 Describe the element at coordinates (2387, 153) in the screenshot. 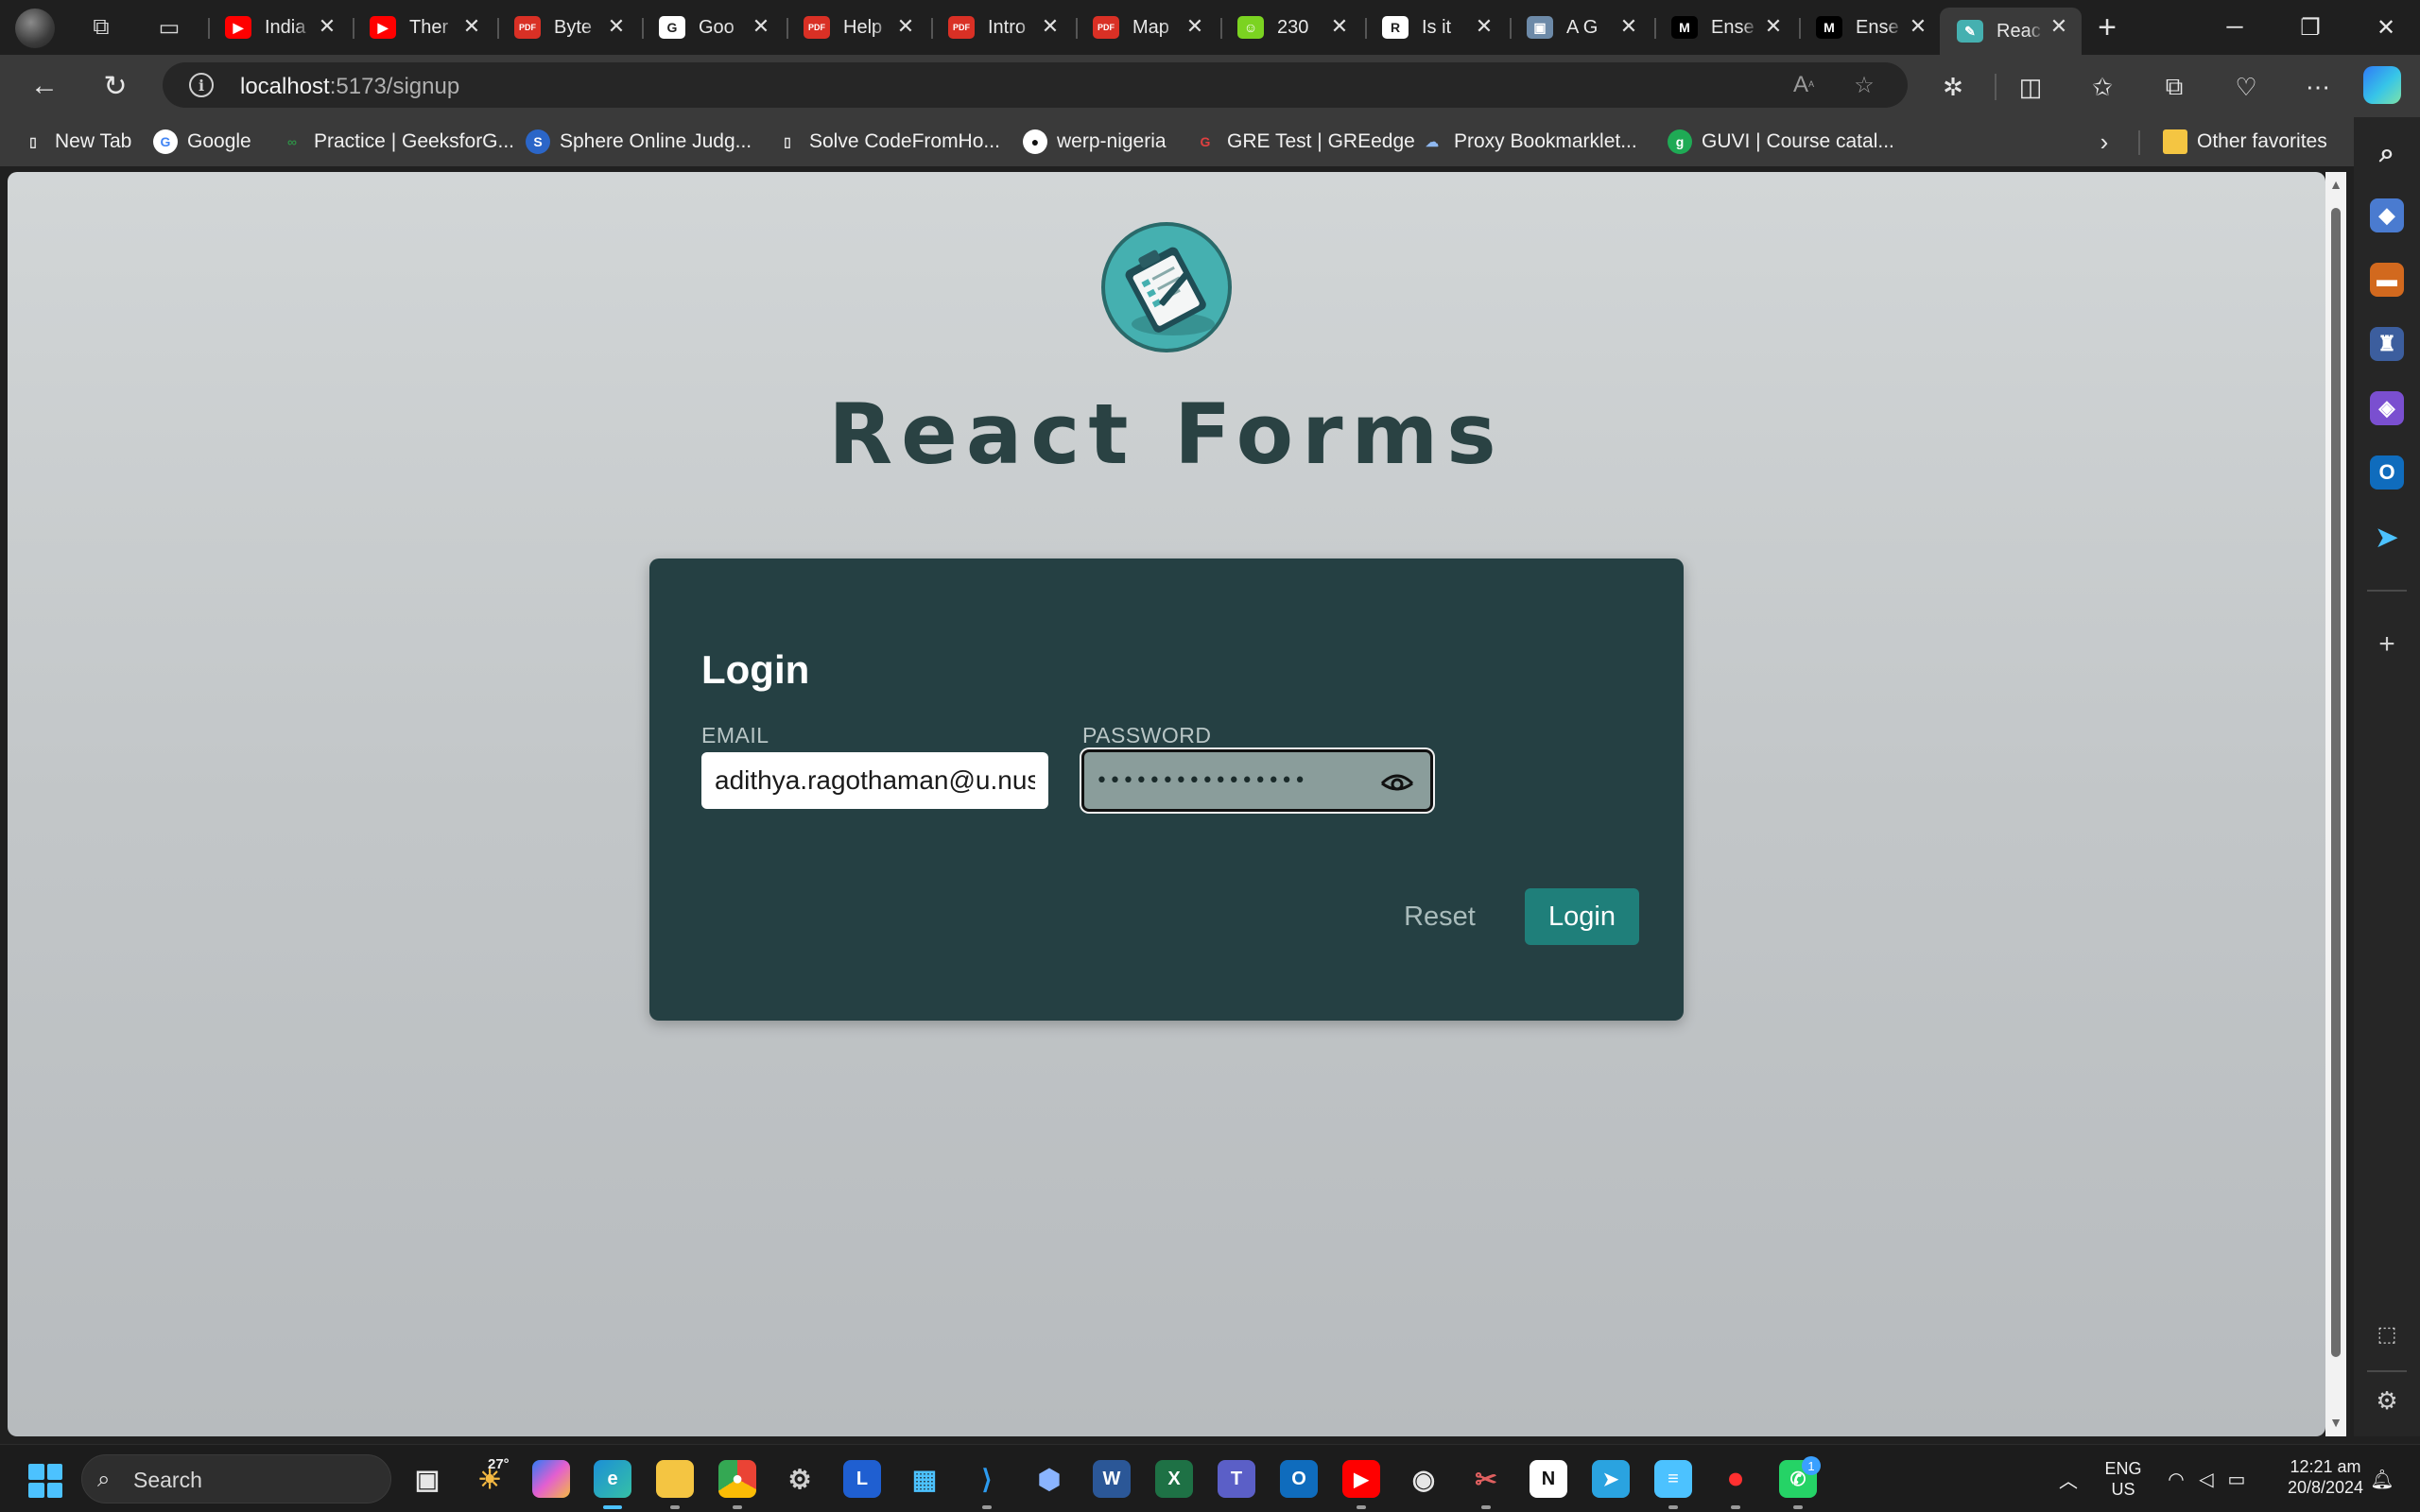

I see `sidebar-search-icon: ⌕` at that location.